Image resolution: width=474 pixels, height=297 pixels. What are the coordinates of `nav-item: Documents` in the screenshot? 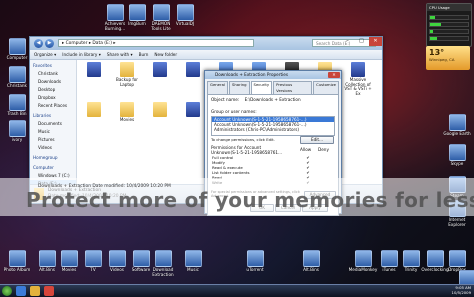 It's located at (53, 124).